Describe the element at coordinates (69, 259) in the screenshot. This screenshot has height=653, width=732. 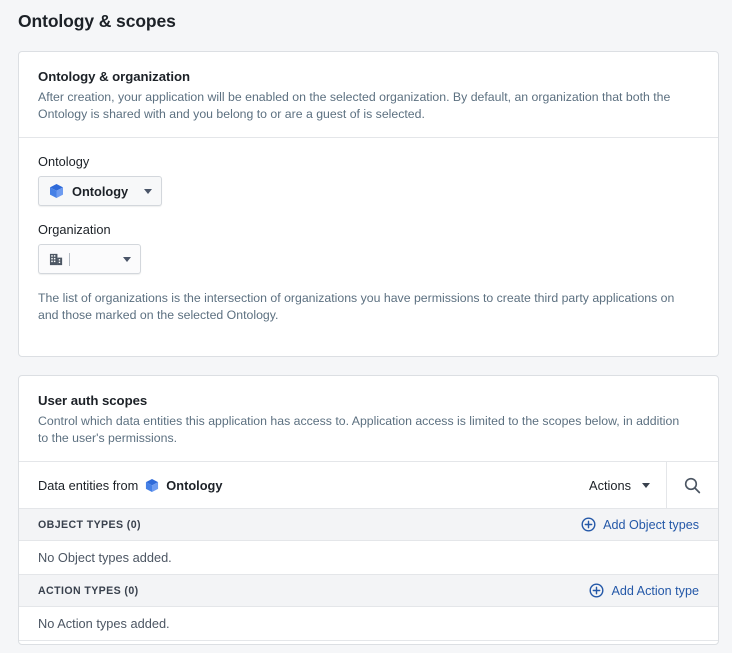
I see `organization-select-cursor` at that location.